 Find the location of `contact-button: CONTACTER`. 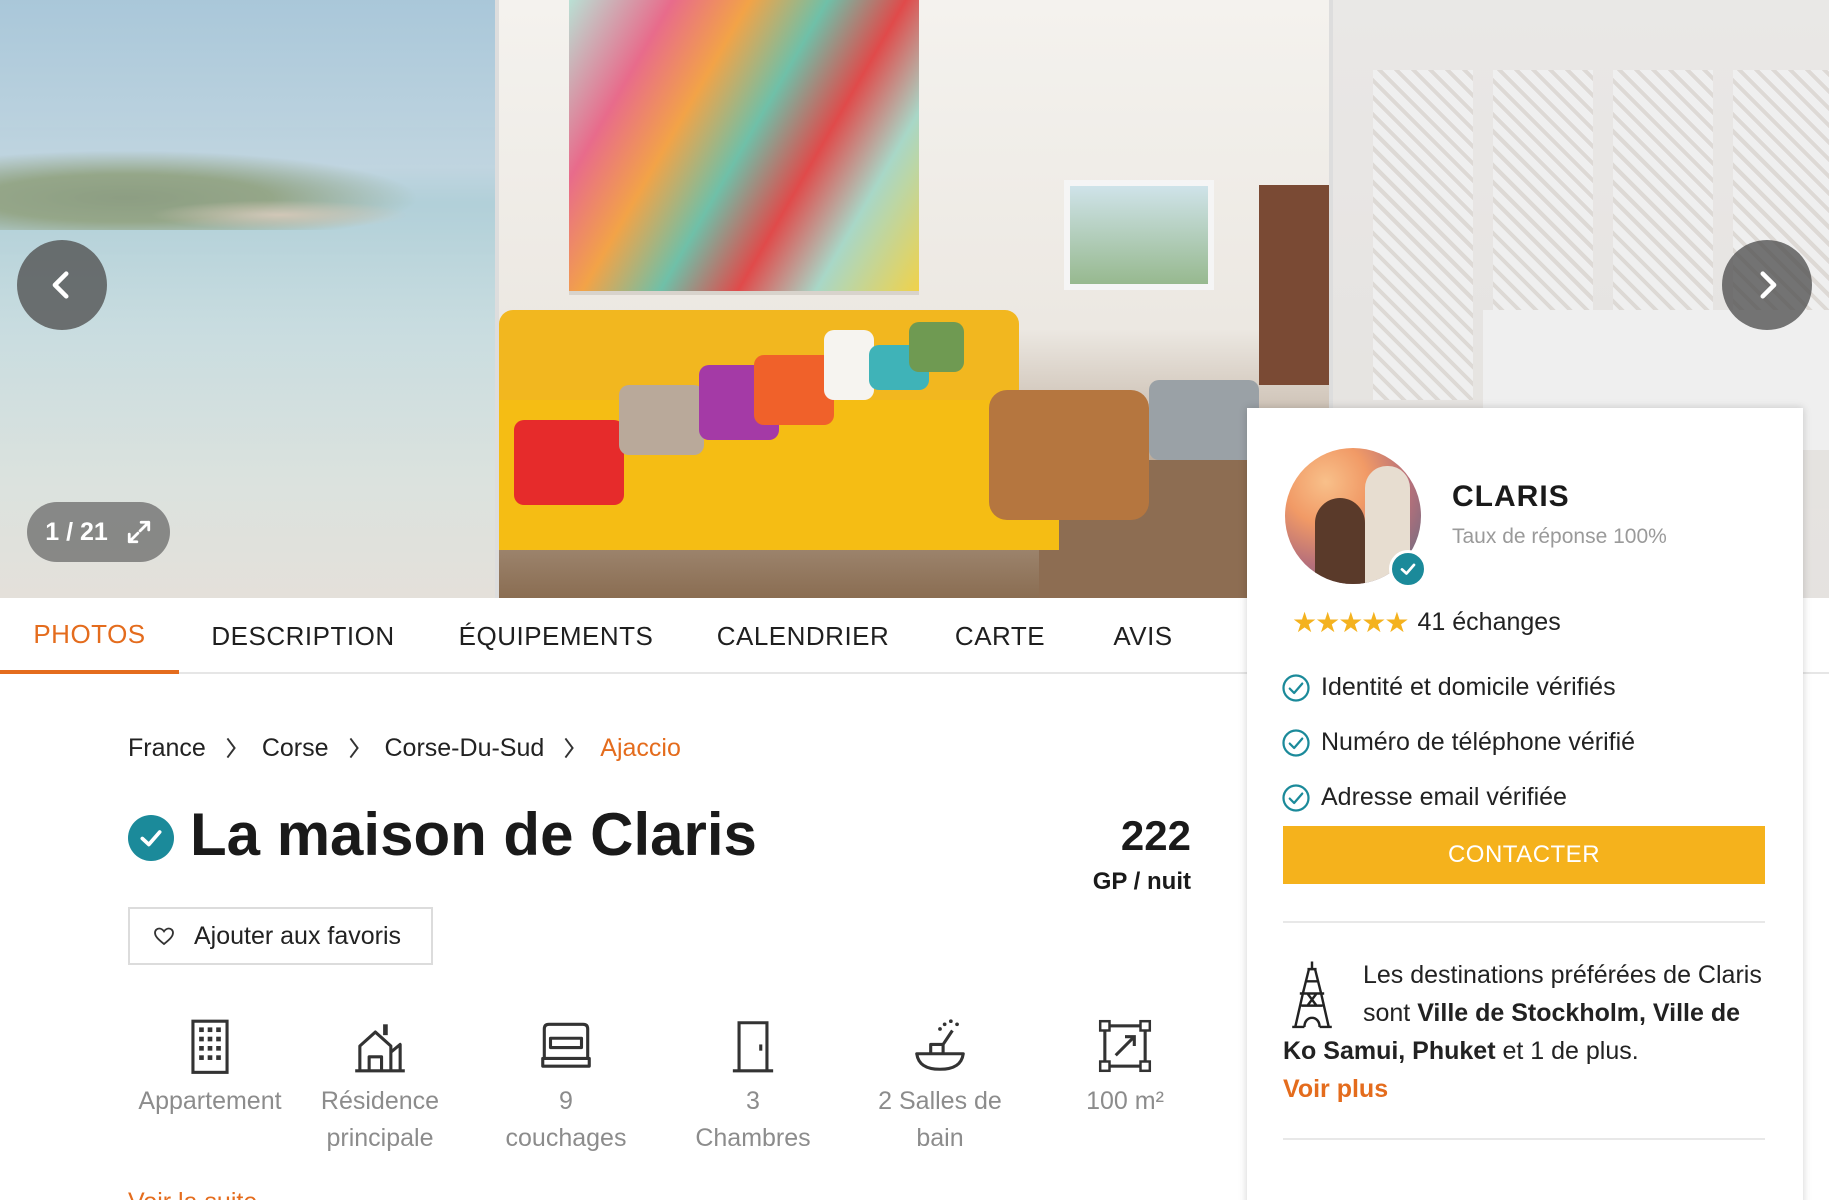

contact-button: CONTACTER is located at coordinates (1524, 855).